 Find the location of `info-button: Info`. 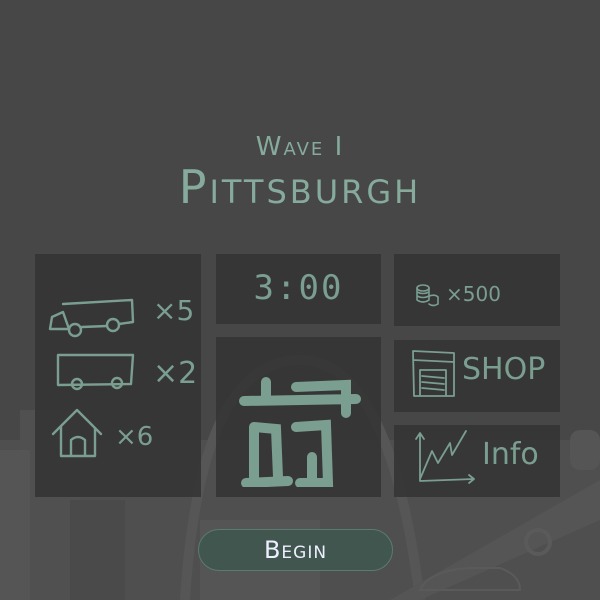

info-button: Info is located at coordinates (477, 461).